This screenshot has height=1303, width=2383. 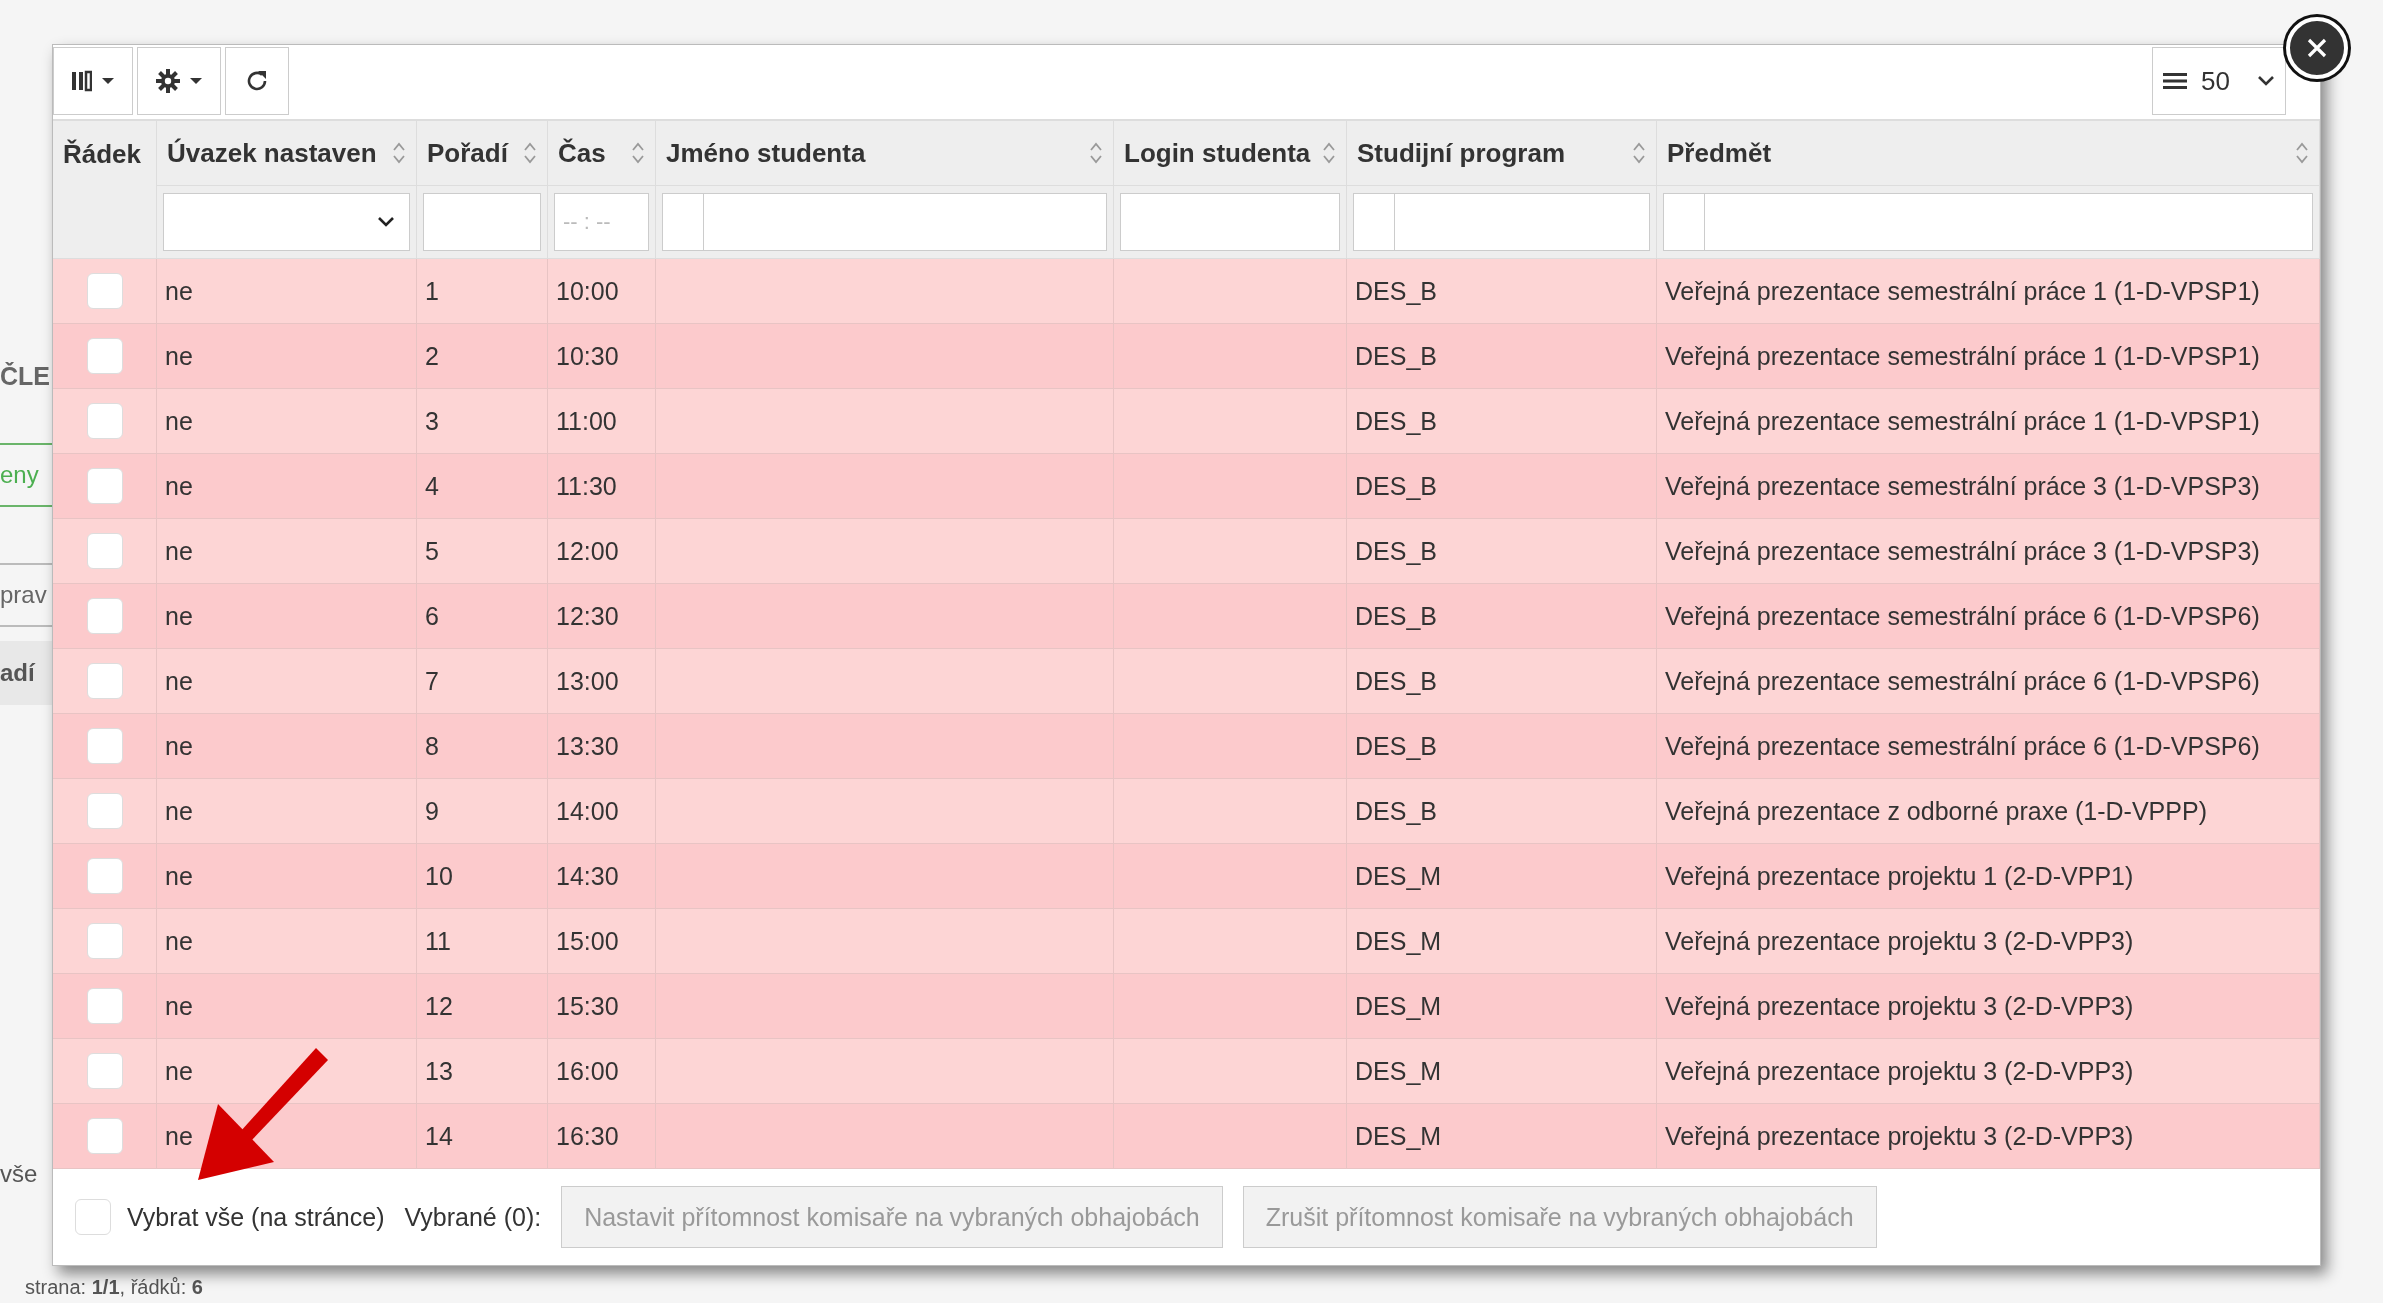 I want to click on table-cell: 16:30, so click(x=602, y=1136).